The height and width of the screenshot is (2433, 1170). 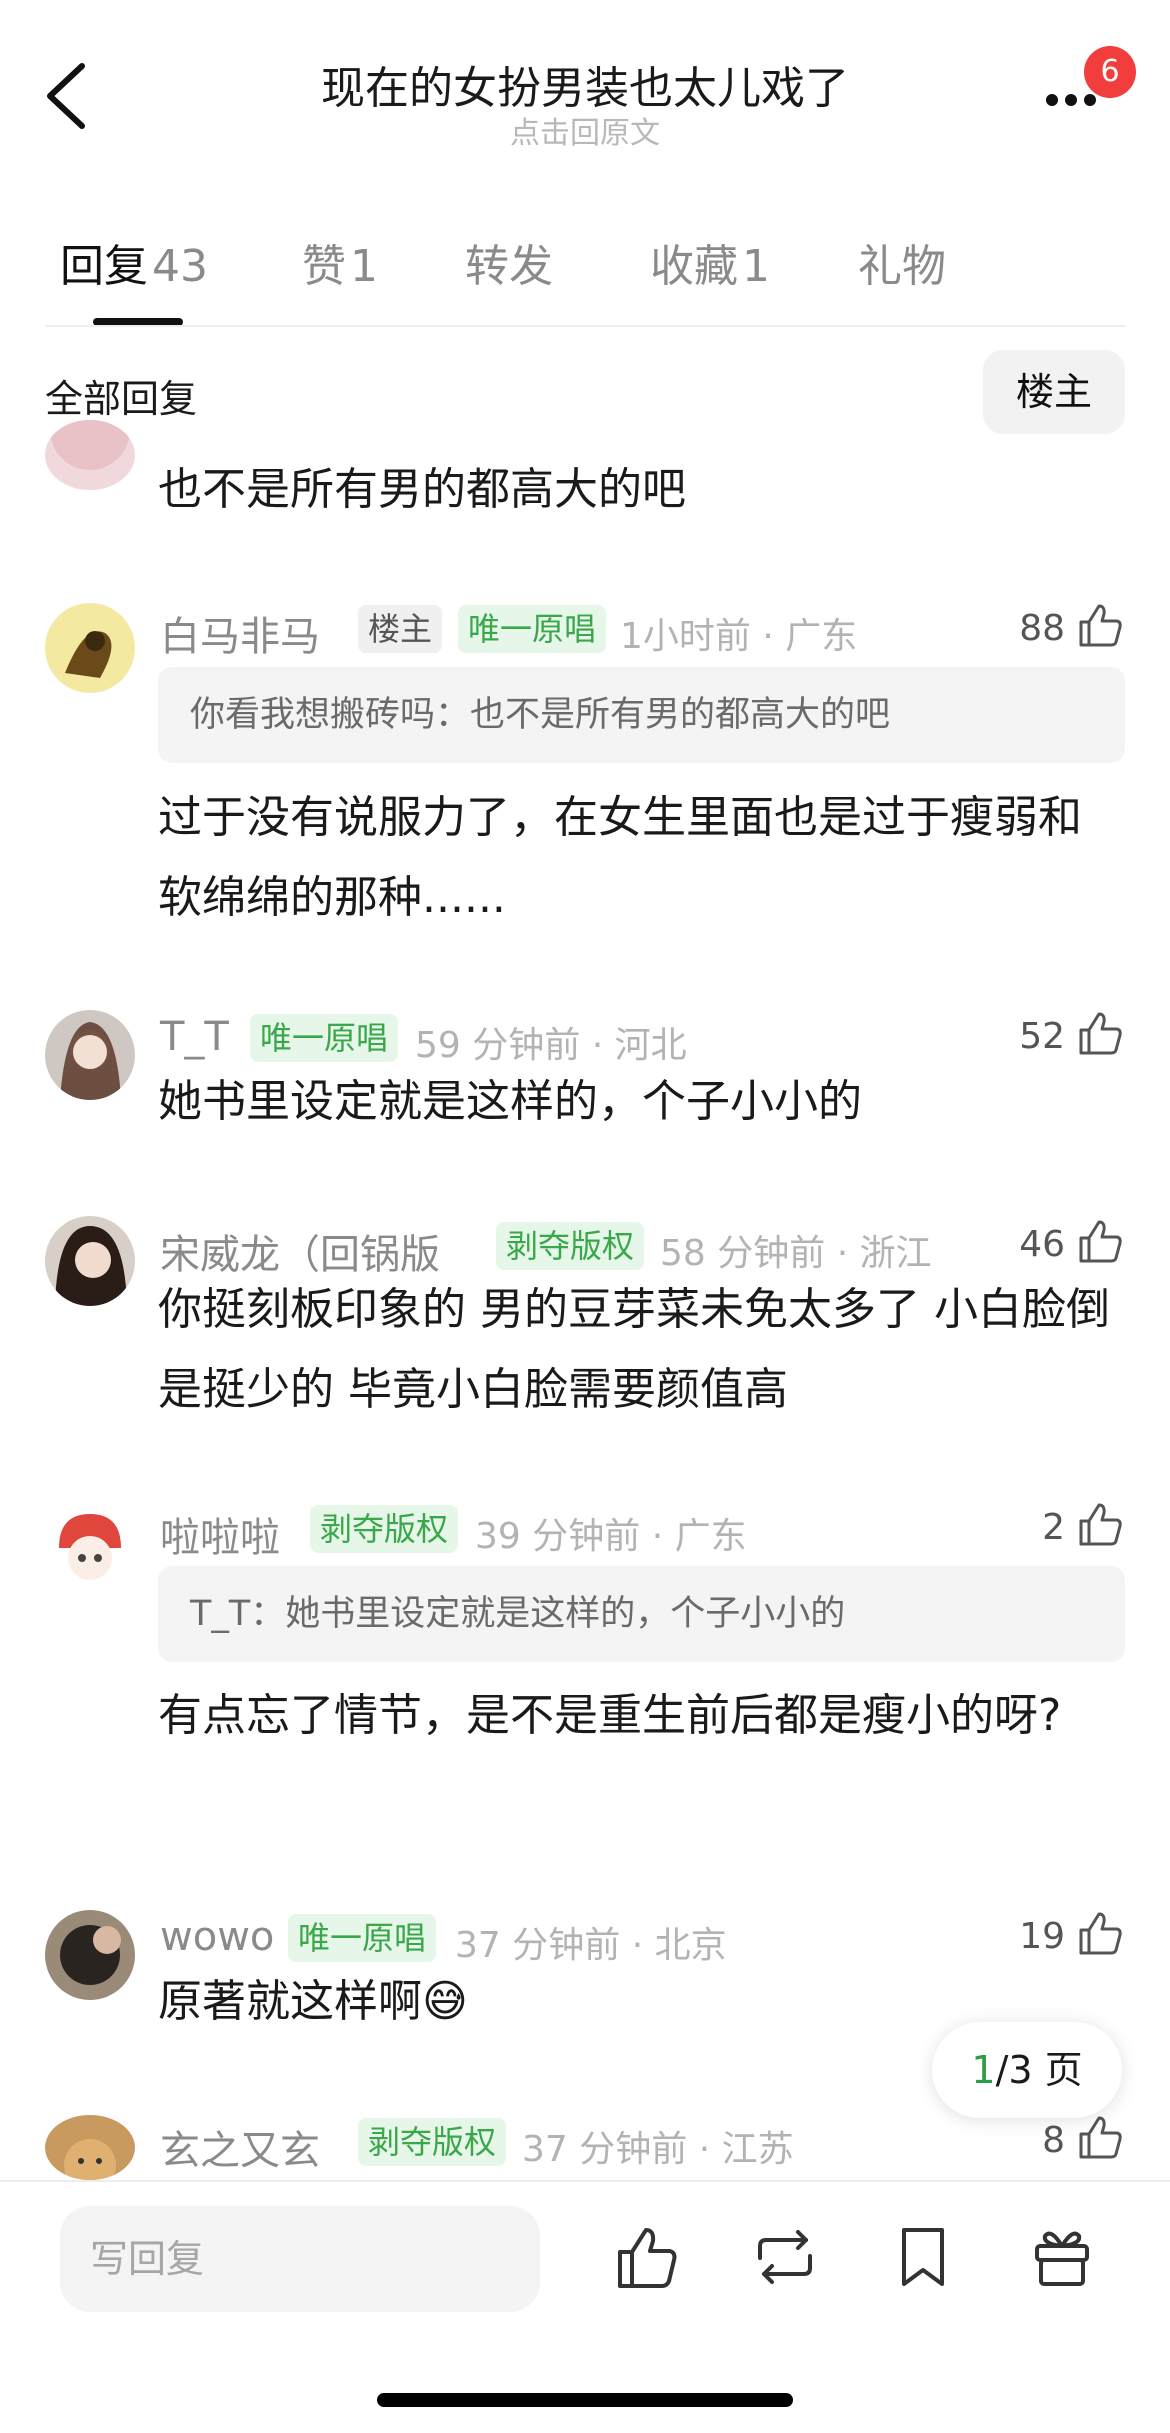 I want to click on tab-gifts: 礼物, so click(x=902, y=262).